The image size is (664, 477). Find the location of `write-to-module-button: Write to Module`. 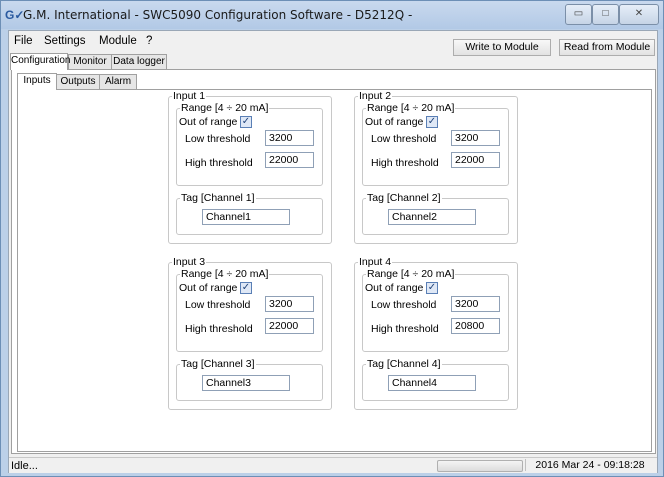

write-to-module-button: Write to Module is located at coordinates (502, 47).